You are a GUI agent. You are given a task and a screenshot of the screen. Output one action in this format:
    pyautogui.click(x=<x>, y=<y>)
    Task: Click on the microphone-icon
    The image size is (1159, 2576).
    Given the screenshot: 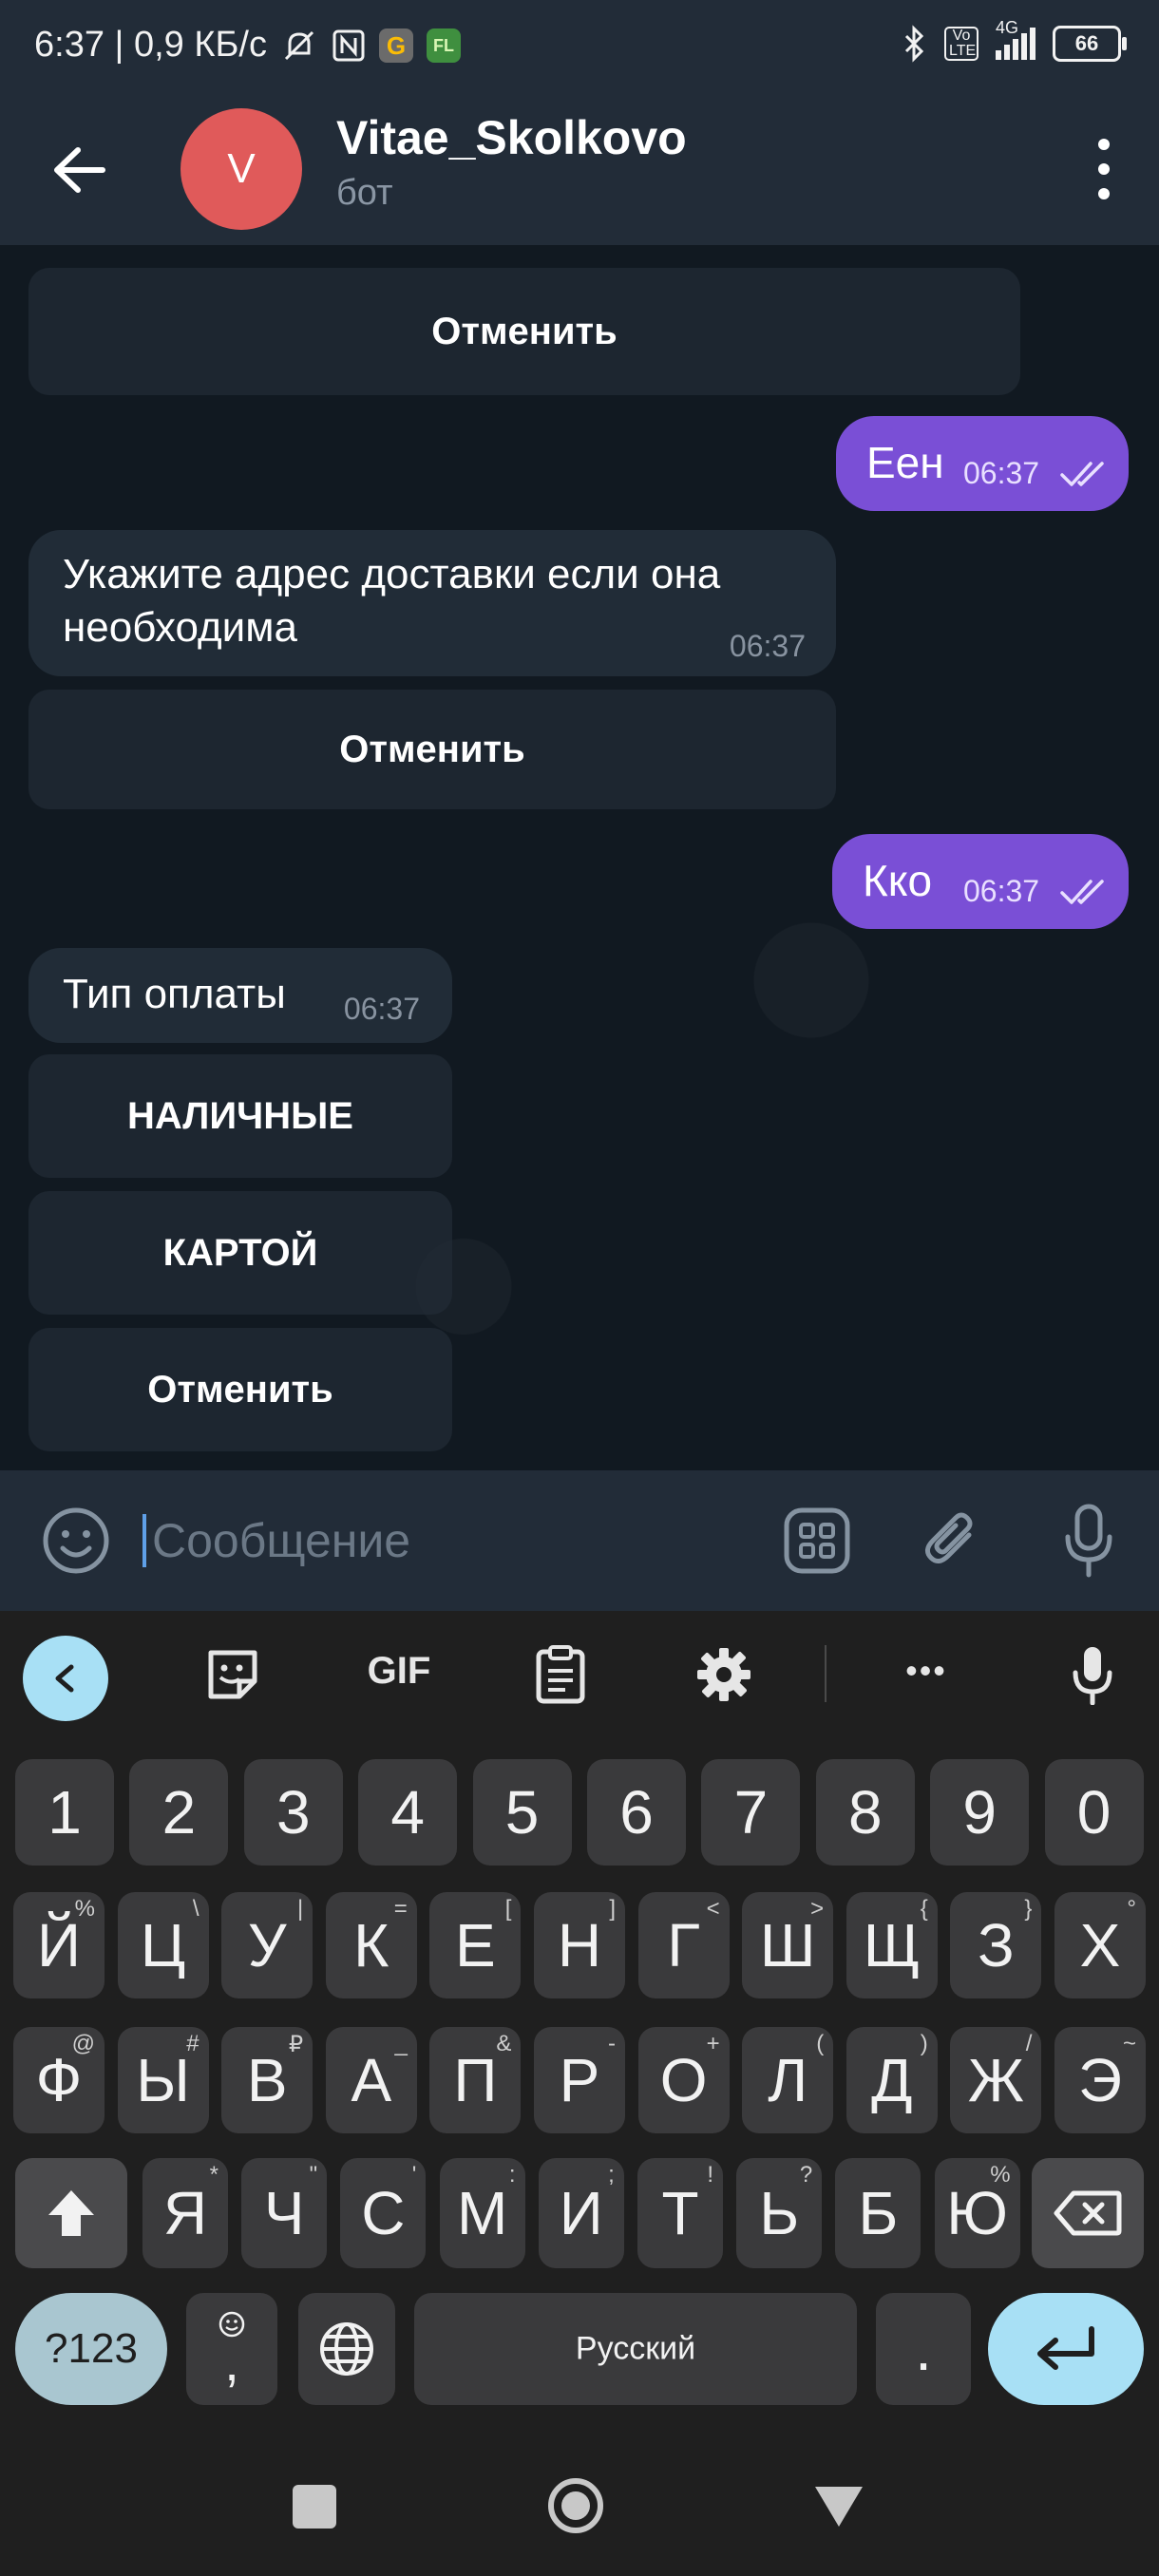 What is the action you would take?
    pyautogui.click(x=1088, y=1541)
    